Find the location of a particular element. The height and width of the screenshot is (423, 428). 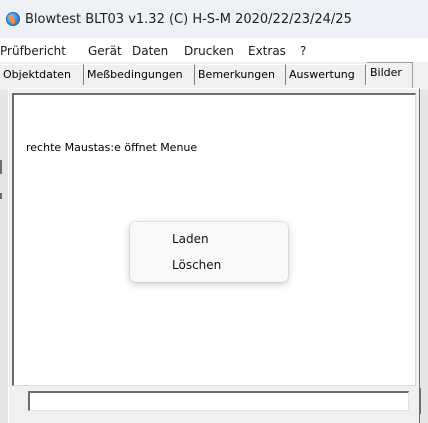

context-menu-delete: Löschen is located at coordinates (196, 265).